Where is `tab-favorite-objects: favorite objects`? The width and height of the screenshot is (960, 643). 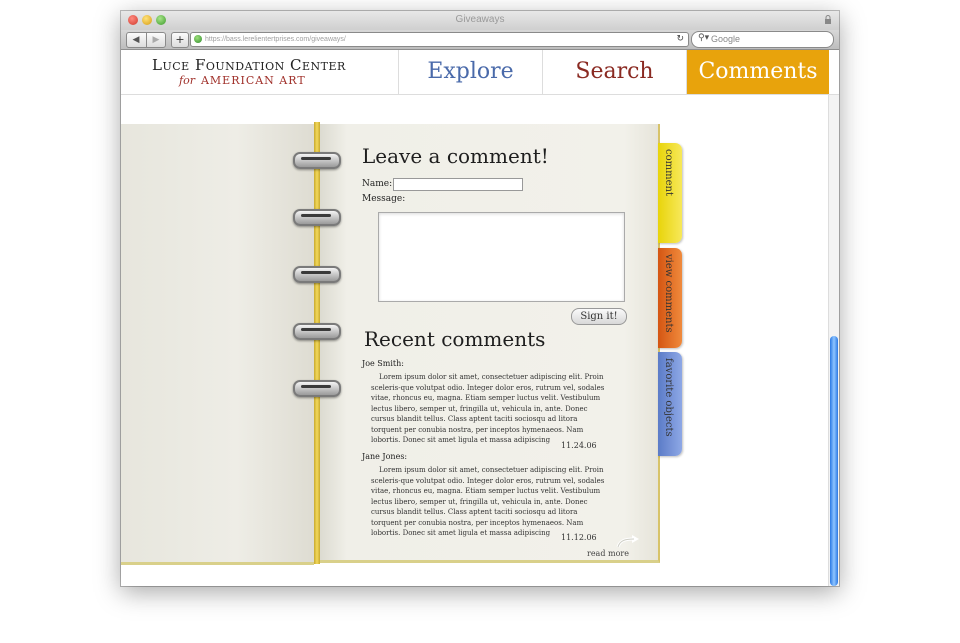 tab-favorite-objects: favorite objects is located at coordinates (670, 404).